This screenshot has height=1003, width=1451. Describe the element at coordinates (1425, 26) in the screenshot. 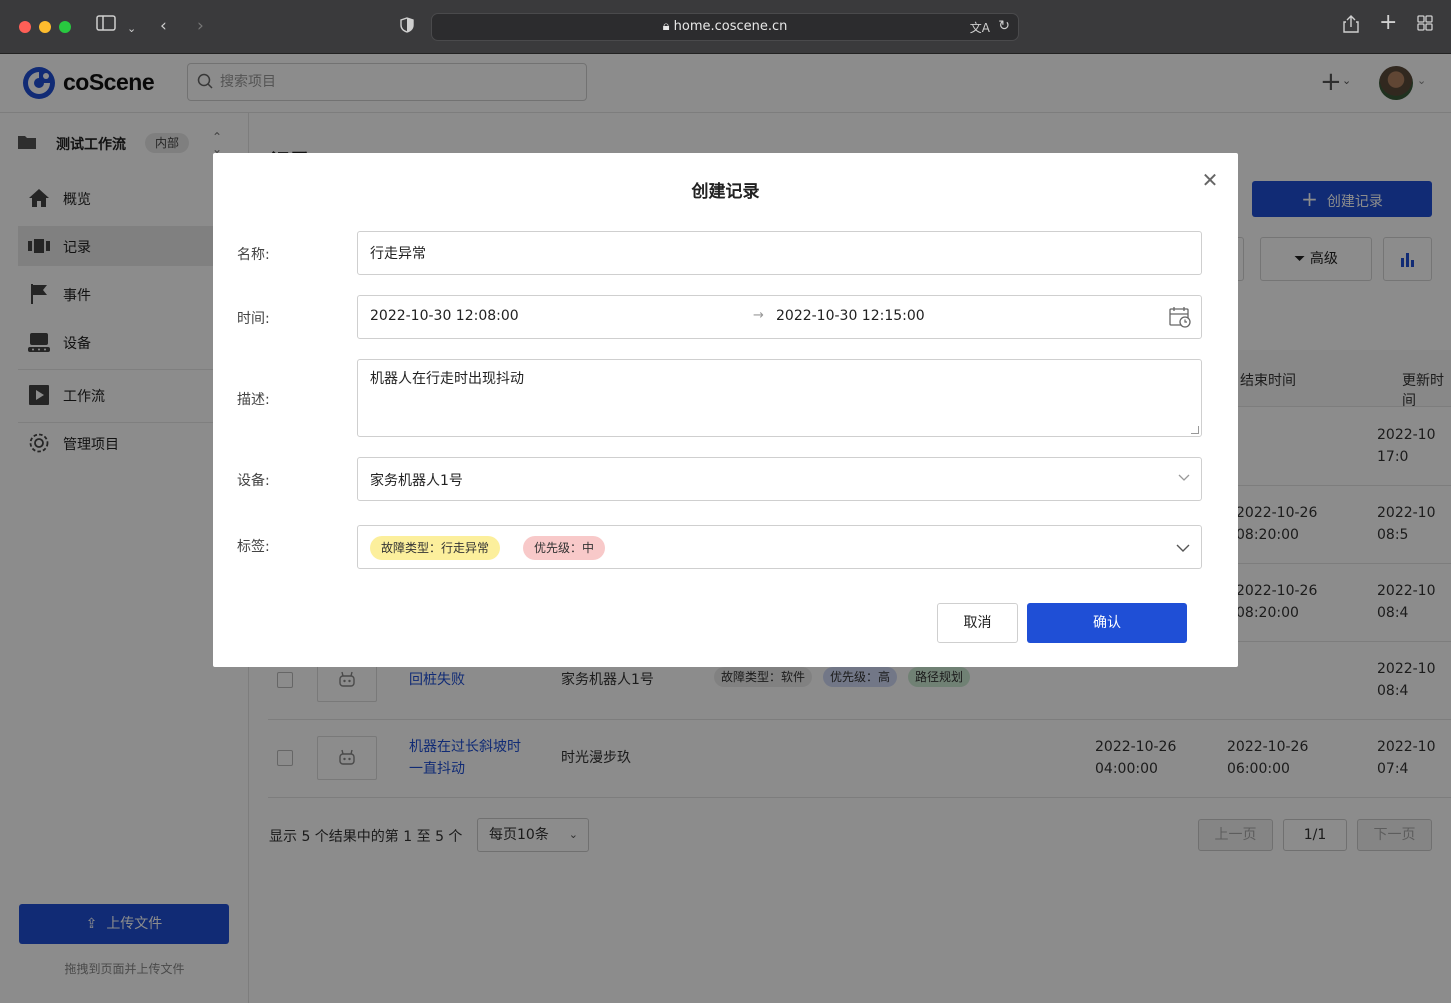

I see `tab-overview-icon` at that location.